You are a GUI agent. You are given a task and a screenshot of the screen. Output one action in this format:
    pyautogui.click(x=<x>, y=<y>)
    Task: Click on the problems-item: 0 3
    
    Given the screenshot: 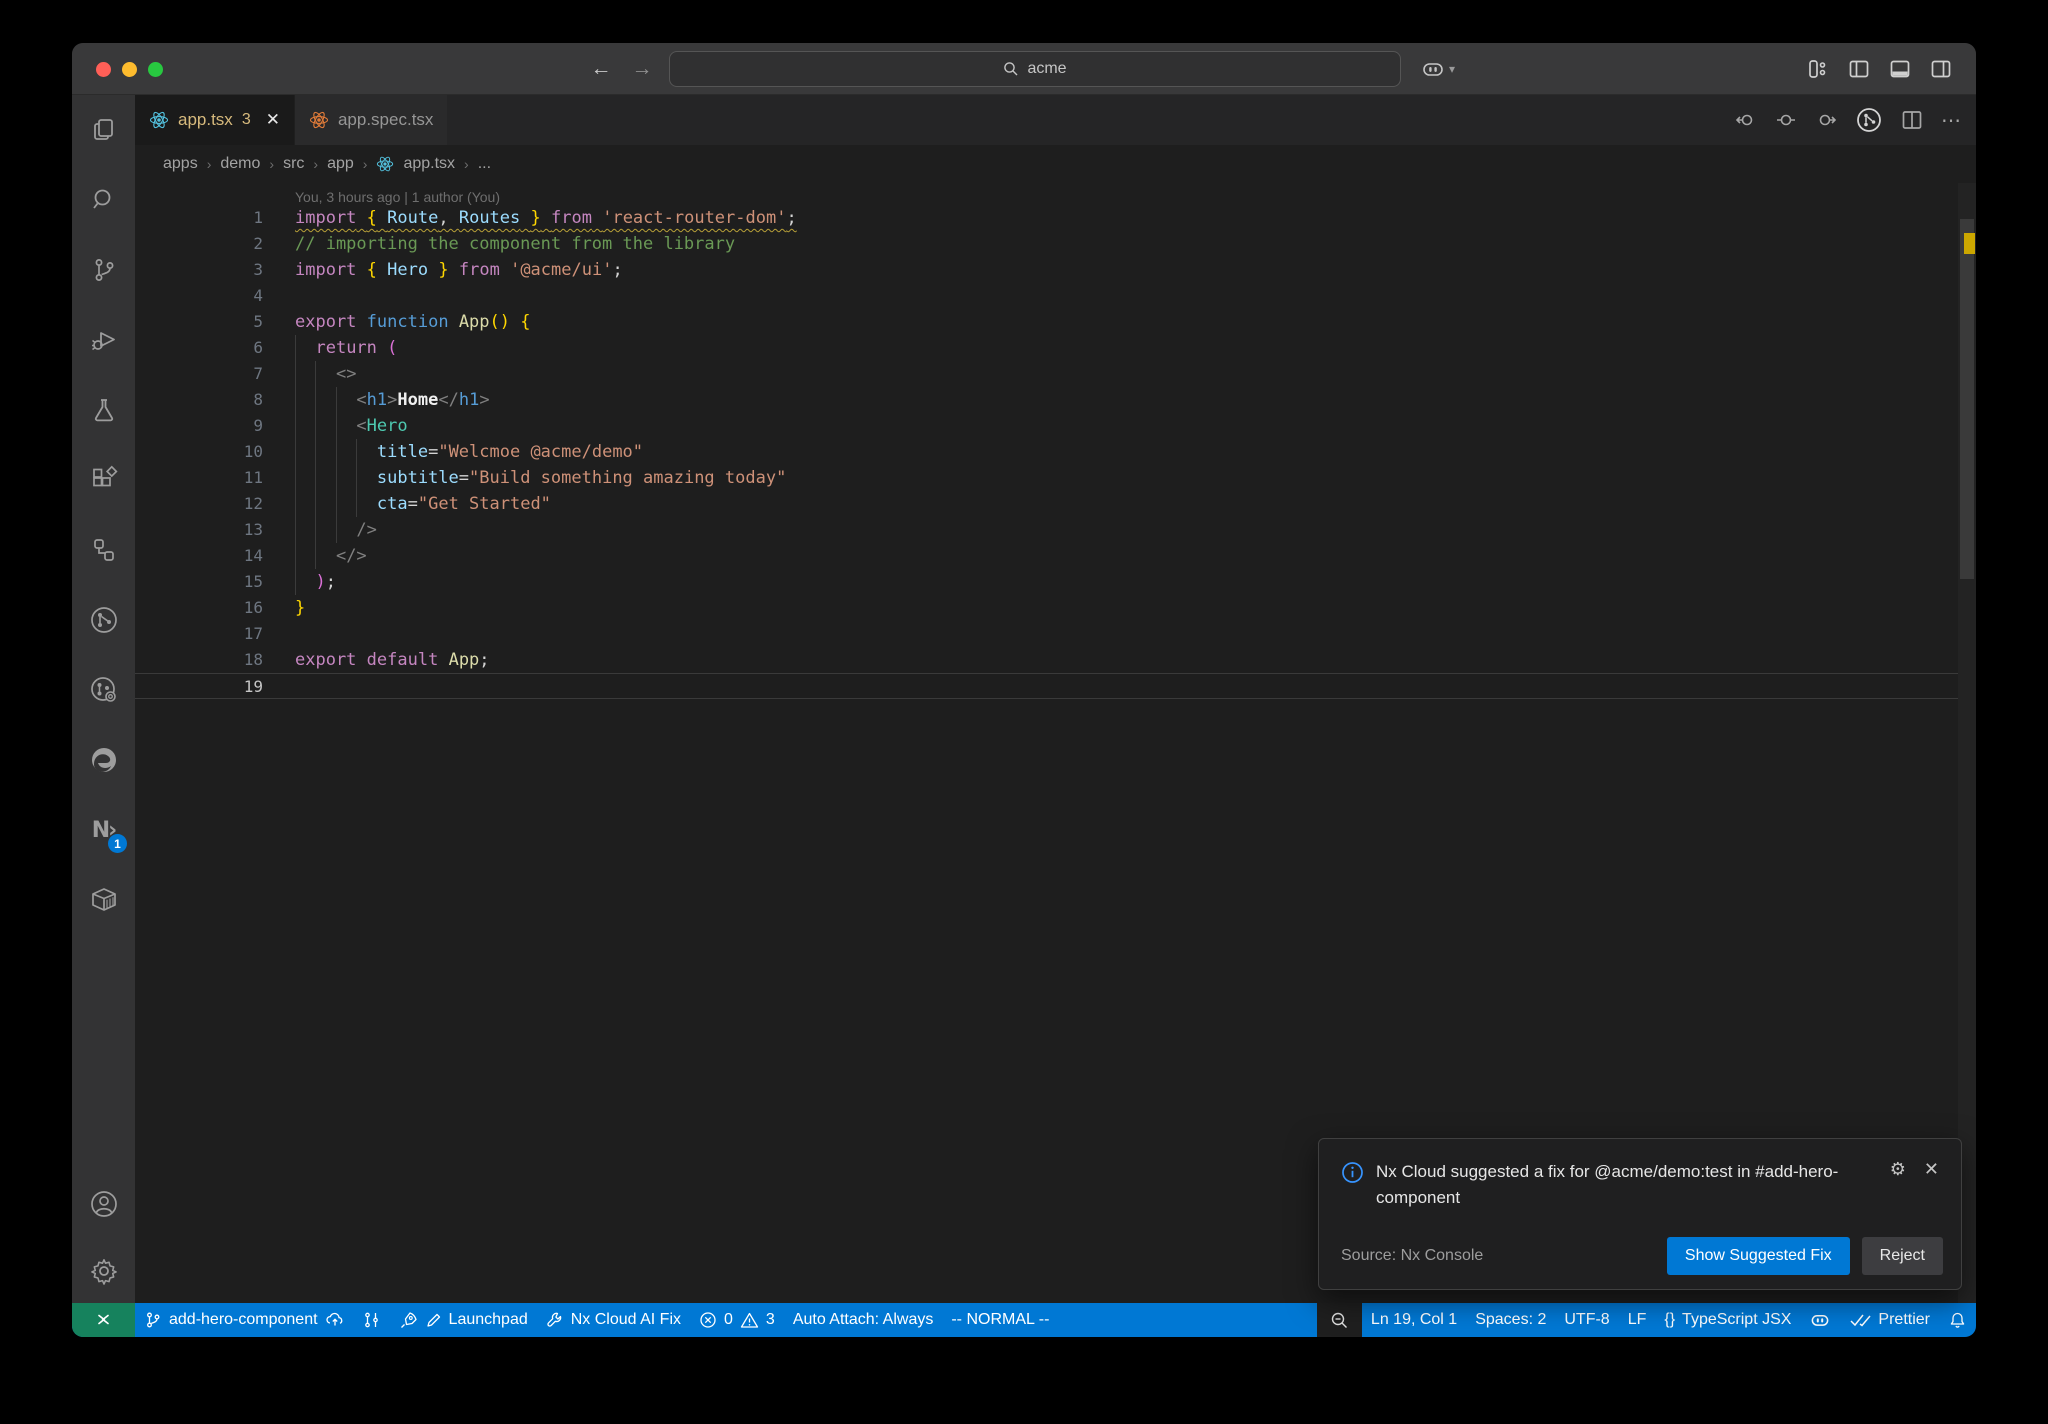 What is the action you would take?
    pyautogui.click(x=737, y=1320)
    